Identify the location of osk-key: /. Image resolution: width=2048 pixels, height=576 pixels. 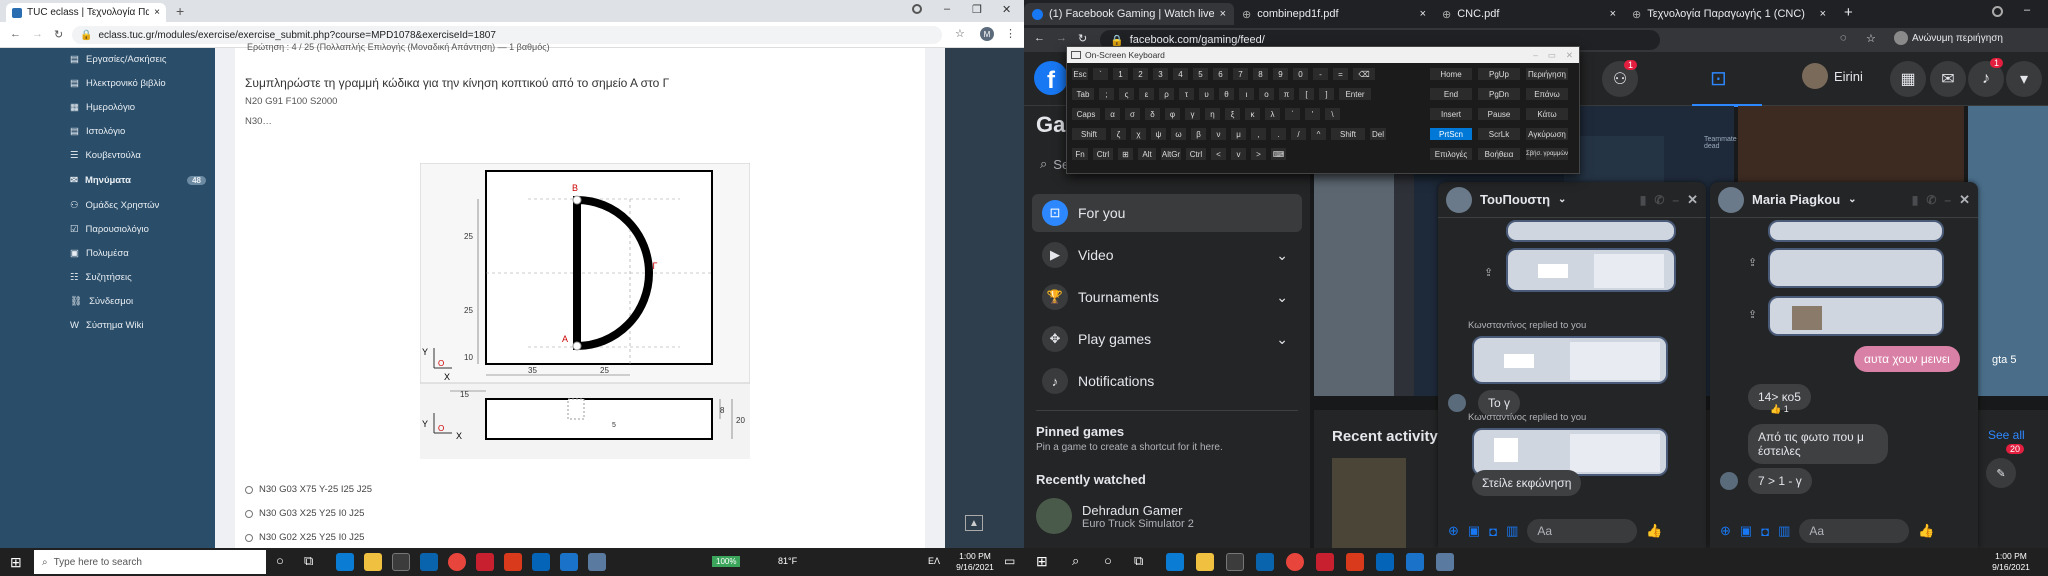
(1298, 134).